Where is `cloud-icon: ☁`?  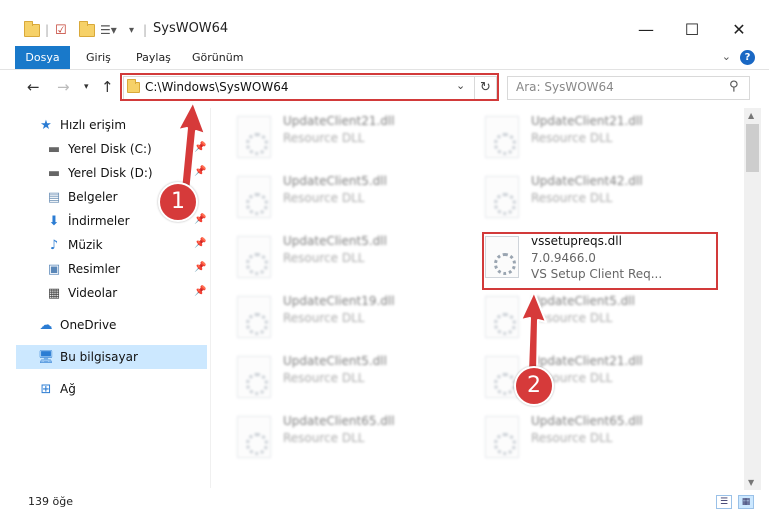
cloud-icon: ☁ is located at coordinates (46, 325).